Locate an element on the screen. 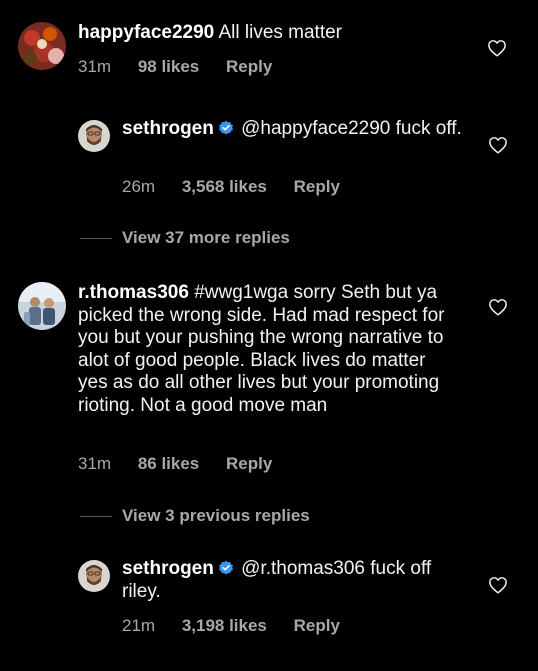 This screenshot has height=671, width=538. comment-time: 26m is located at coordinates (139, 186).